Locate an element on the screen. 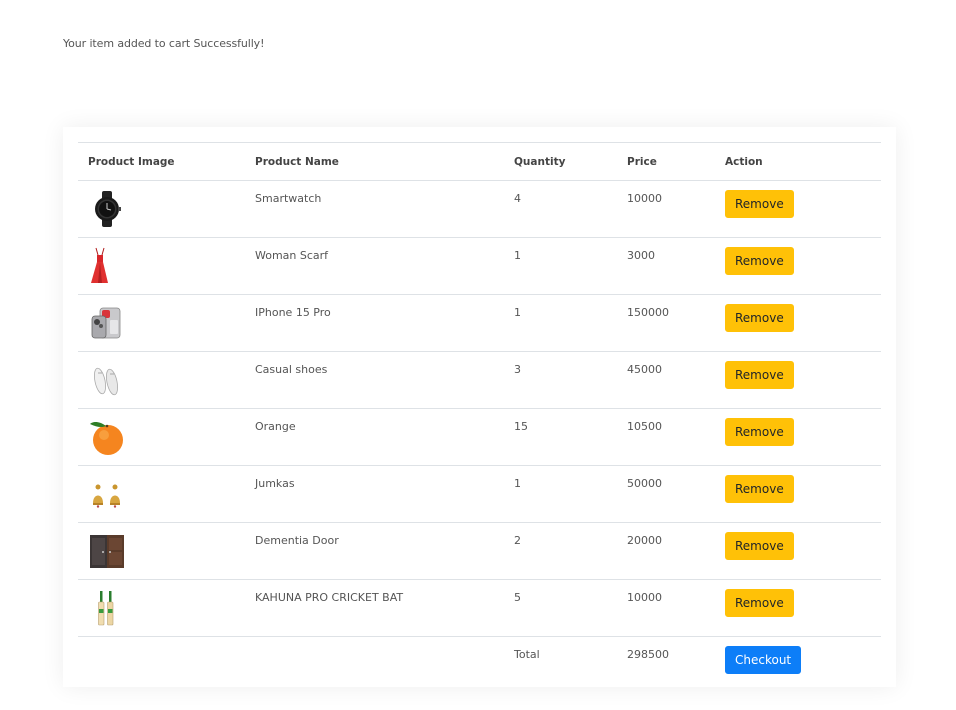  door-image is located at coordinates (107, 551).